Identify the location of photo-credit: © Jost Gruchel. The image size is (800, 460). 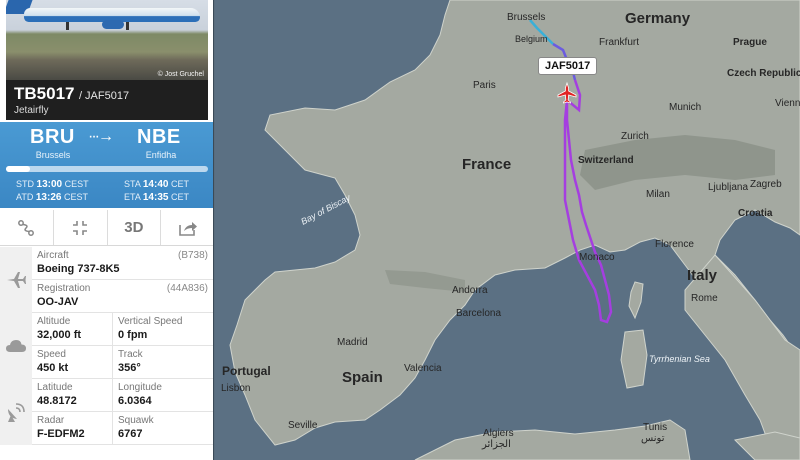
(180, 74).